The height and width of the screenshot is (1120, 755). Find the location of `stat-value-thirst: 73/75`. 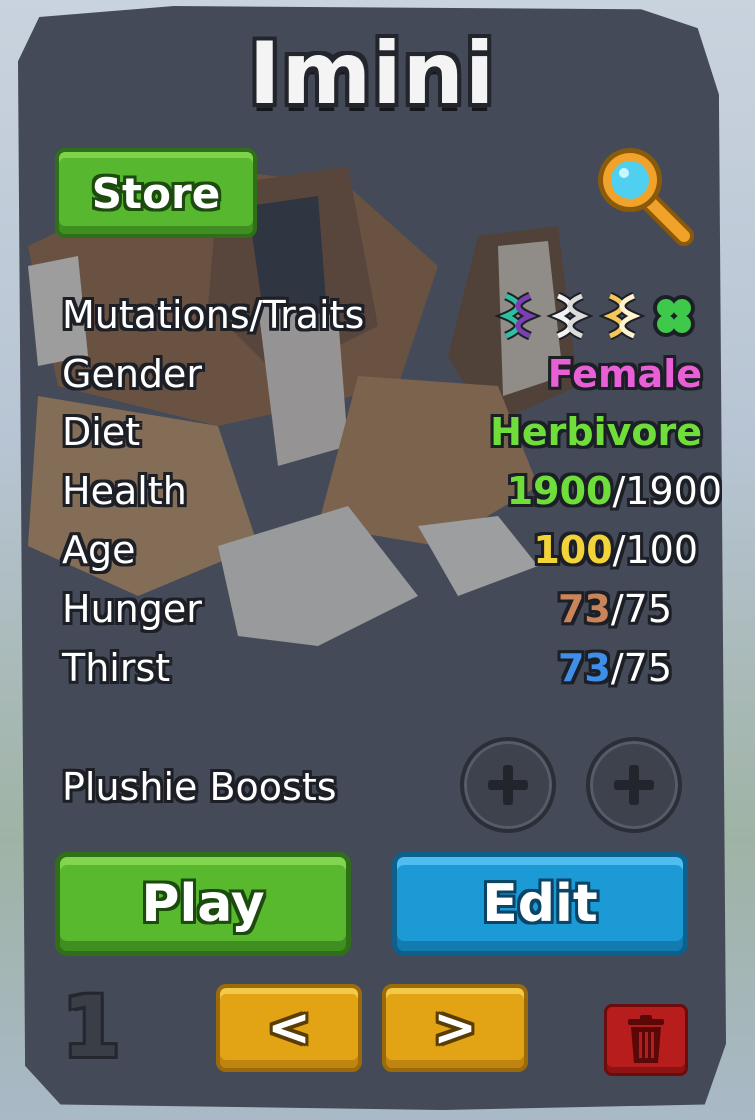

stat-value-thirst: 73/75 is located at coordinates (615, 668).